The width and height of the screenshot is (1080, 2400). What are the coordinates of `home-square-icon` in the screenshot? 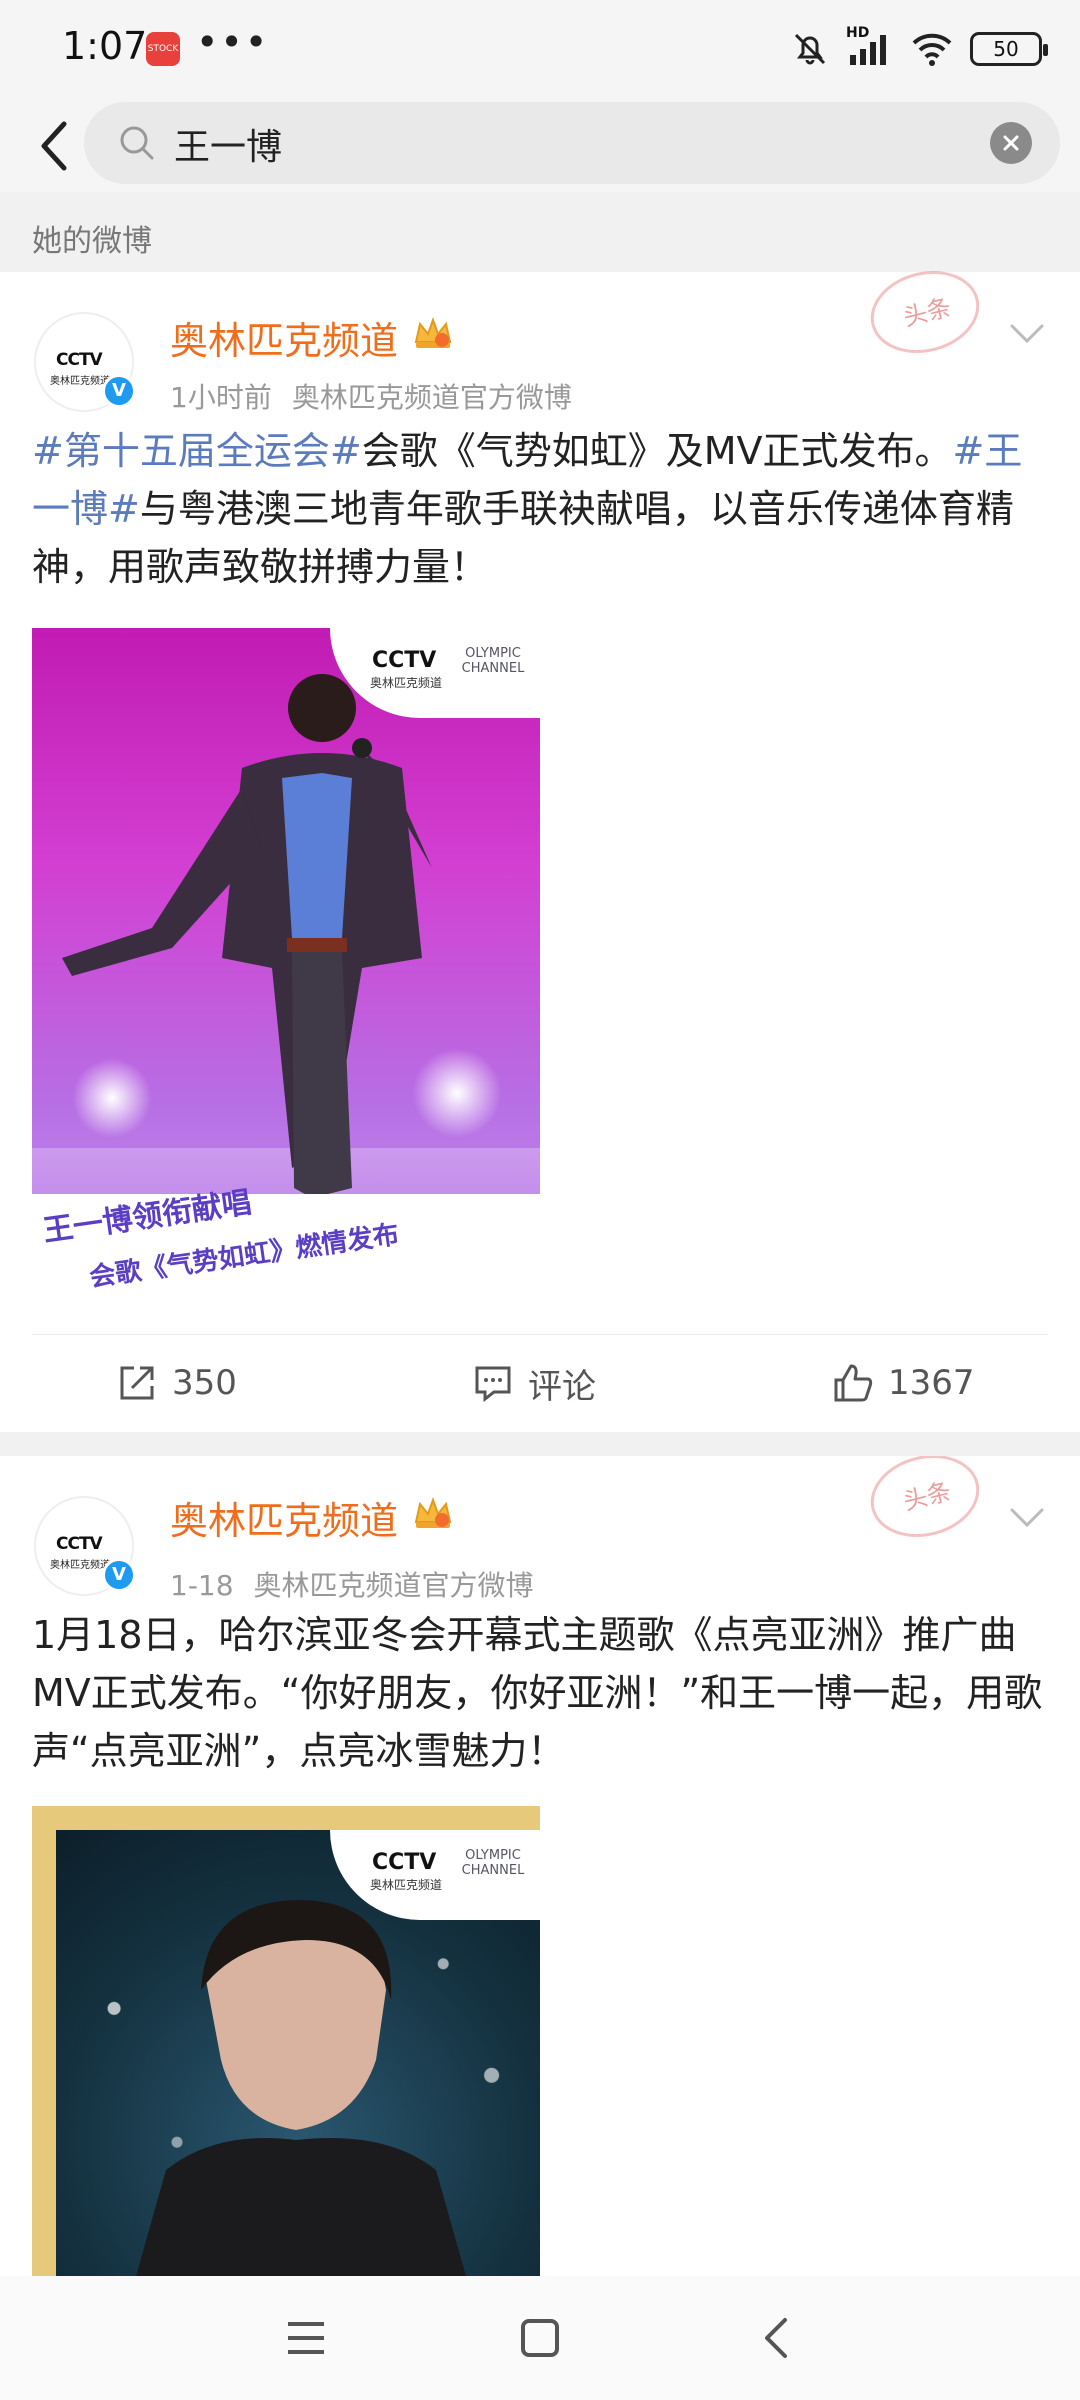 It's located at (540, 2338).